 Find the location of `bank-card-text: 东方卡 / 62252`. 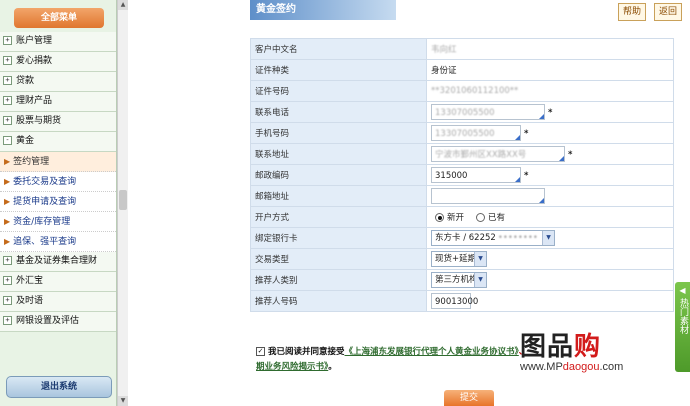

bank-card-text: 东方卡 / 62252 is located at coordinates (465, 238).